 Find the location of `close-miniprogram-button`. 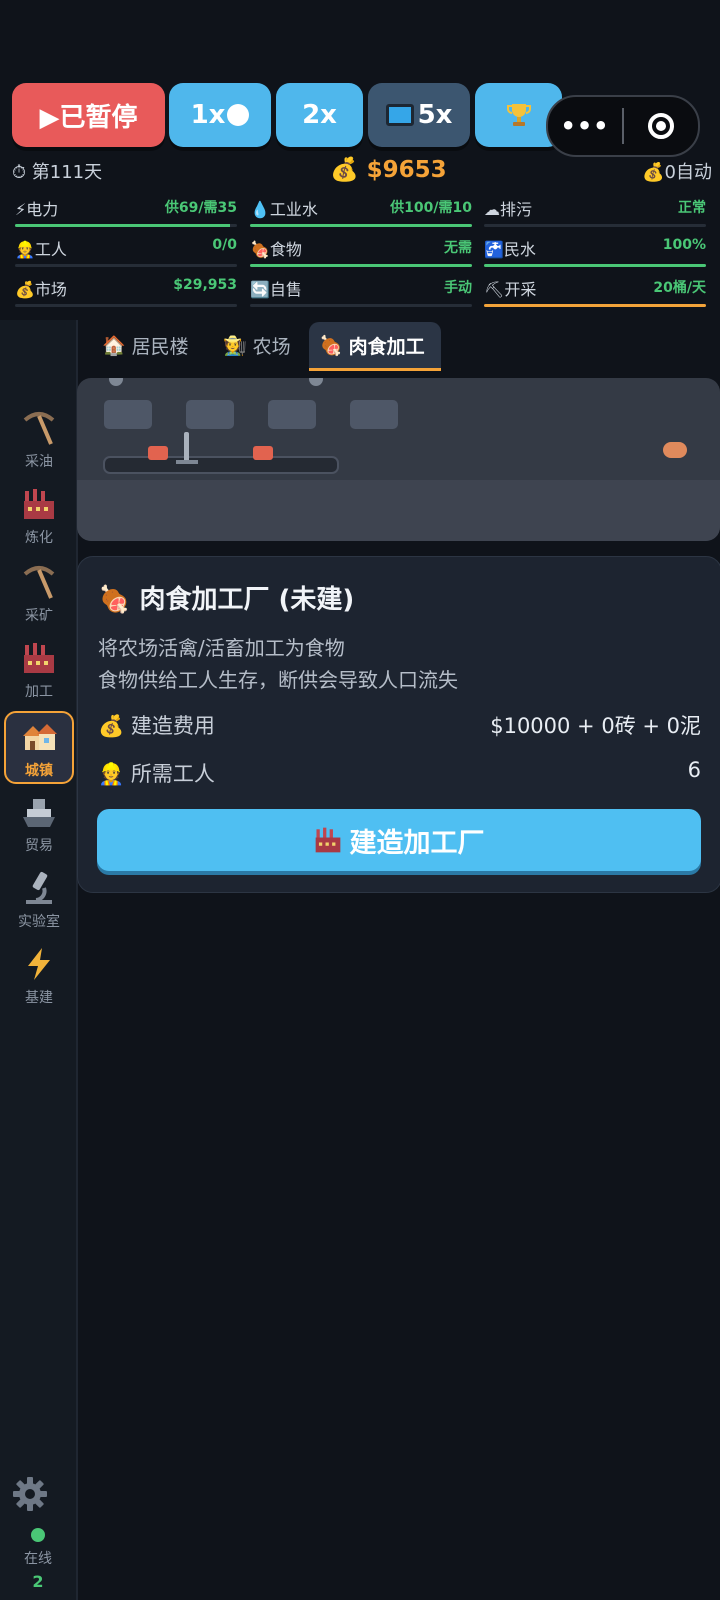

close-miniprogram-button is located at coordinates (661, 126).